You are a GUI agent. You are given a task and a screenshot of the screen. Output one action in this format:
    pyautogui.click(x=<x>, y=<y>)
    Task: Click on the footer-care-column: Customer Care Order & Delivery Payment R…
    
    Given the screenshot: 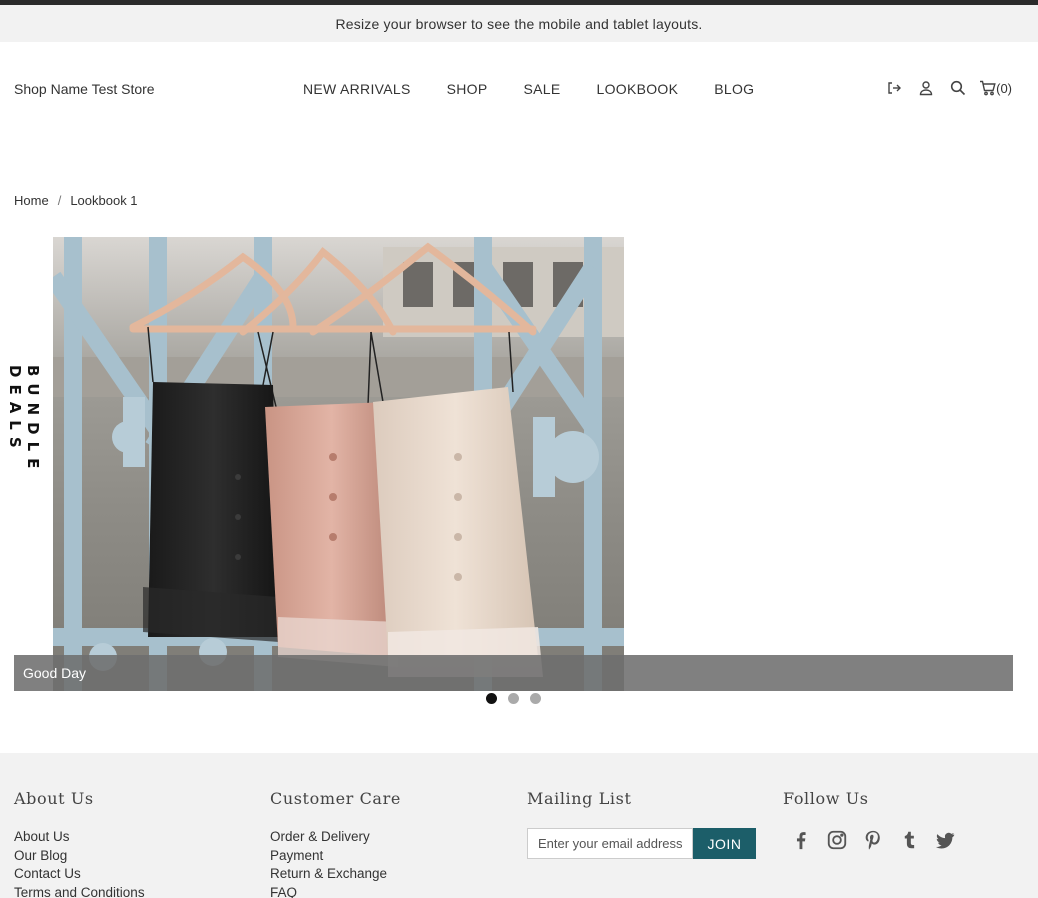 What is the action you would take?
    pyautogui.click(x=335, y=843)
    